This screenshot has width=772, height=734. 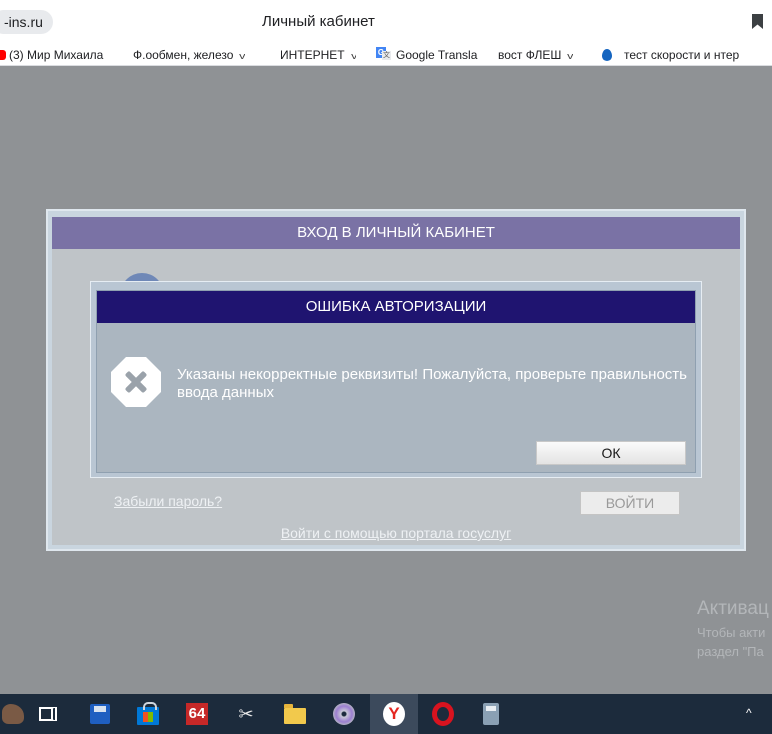 What do you see at coordinates (318, 21) in the screenshot?
I see `page-title: Личный кабинет` at bounding box center [318, 21].